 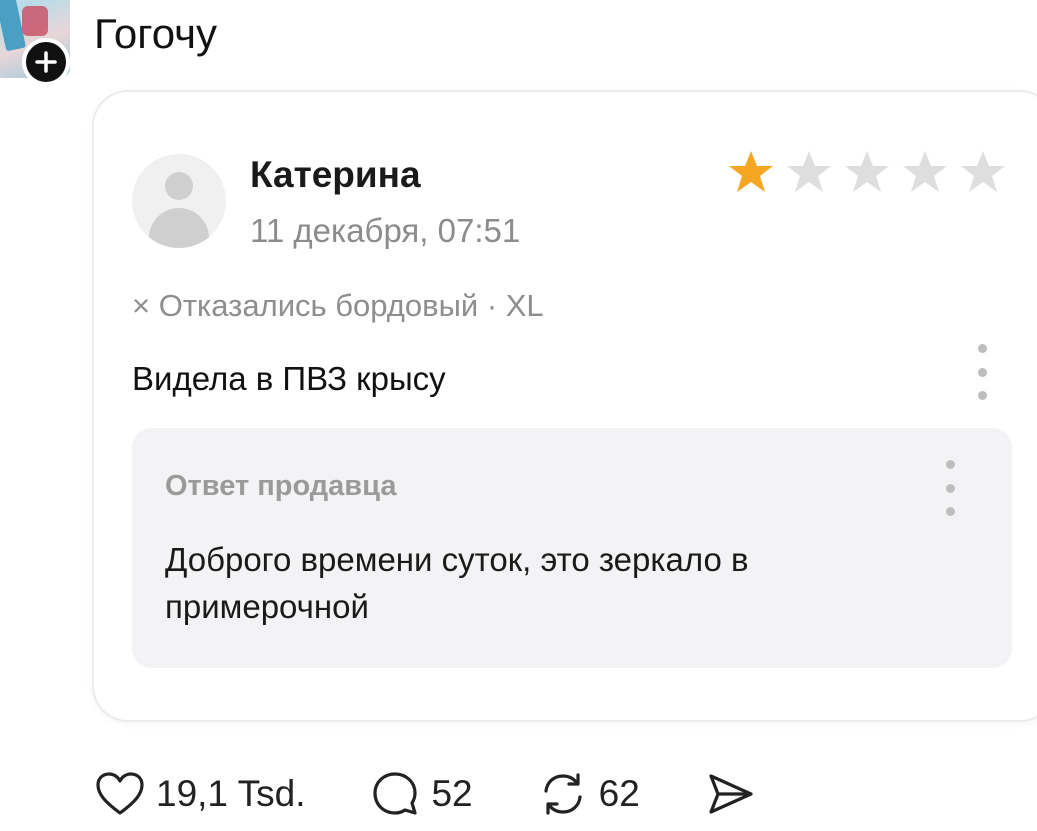 I want to click on avatar-image-detail, so click(x=35, y=21).